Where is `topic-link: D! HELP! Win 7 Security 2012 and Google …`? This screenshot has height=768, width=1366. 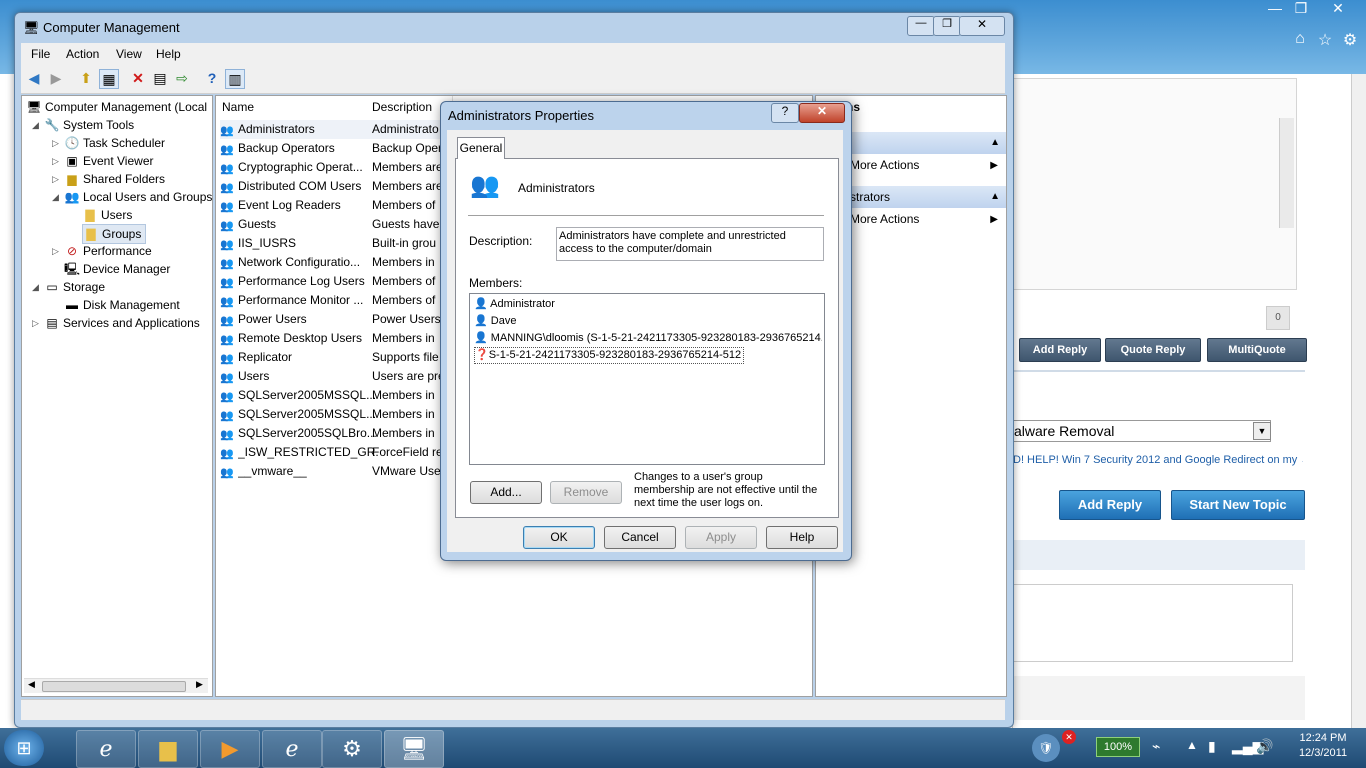
topic-link: D! HELP! Win 7 Security 2012 and Google … is located at coordinates (1158, 460).